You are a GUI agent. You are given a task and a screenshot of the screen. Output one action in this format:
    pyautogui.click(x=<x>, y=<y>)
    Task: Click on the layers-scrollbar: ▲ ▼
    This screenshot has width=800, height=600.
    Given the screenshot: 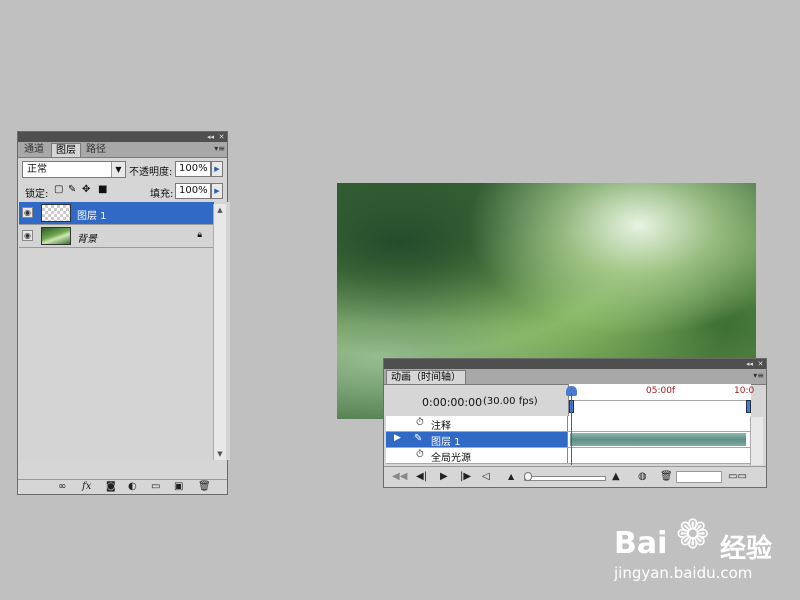 What is the action you would take?
    pyautogui.click(x=219, y=332)
    